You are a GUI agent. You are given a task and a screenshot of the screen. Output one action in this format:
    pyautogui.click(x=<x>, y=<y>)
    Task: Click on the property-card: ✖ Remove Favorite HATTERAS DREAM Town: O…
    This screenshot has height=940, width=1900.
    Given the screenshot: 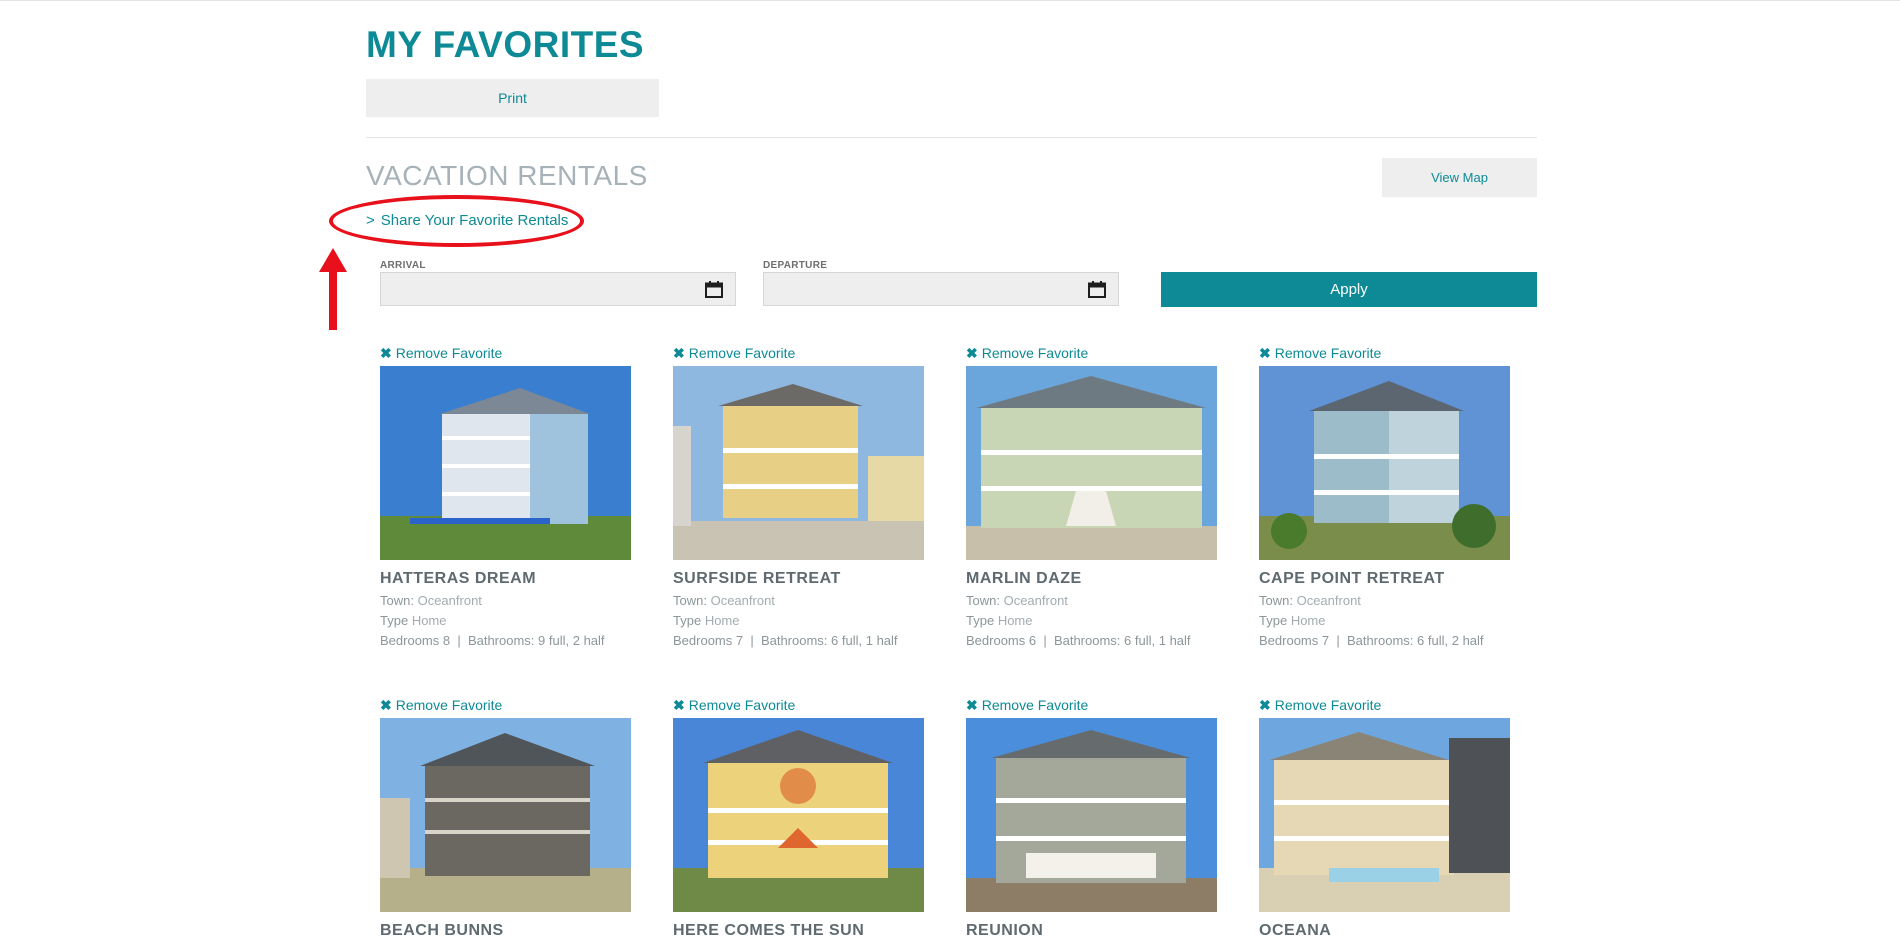 What is the action you would take?
    pyautogui.click(x=506, y=496)
    